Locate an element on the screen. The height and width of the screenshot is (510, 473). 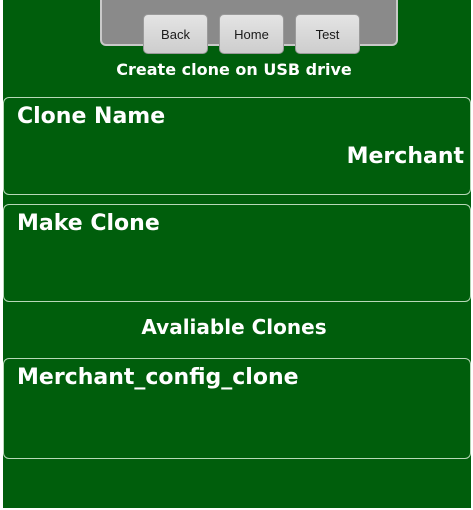
test-button: Test is located at coordinates (327, 34).